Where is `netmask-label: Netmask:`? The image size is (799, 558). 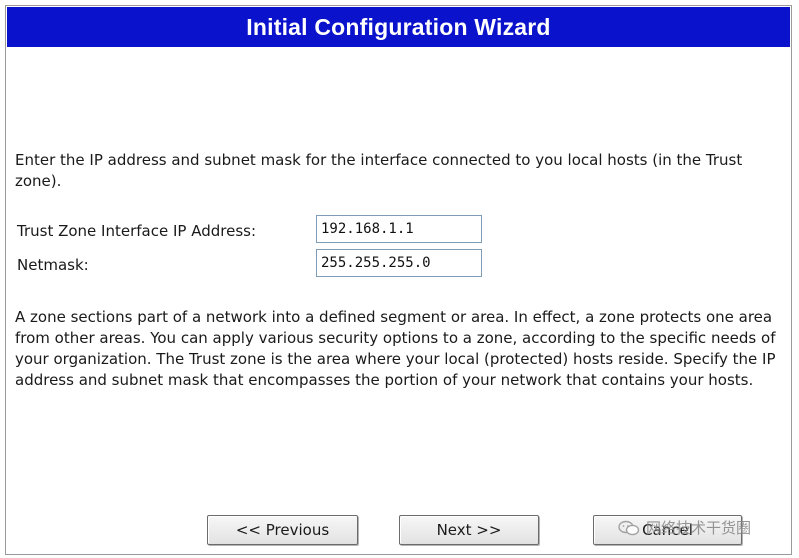
netmask-label: Netmask: is located at coordinates (53, 265).